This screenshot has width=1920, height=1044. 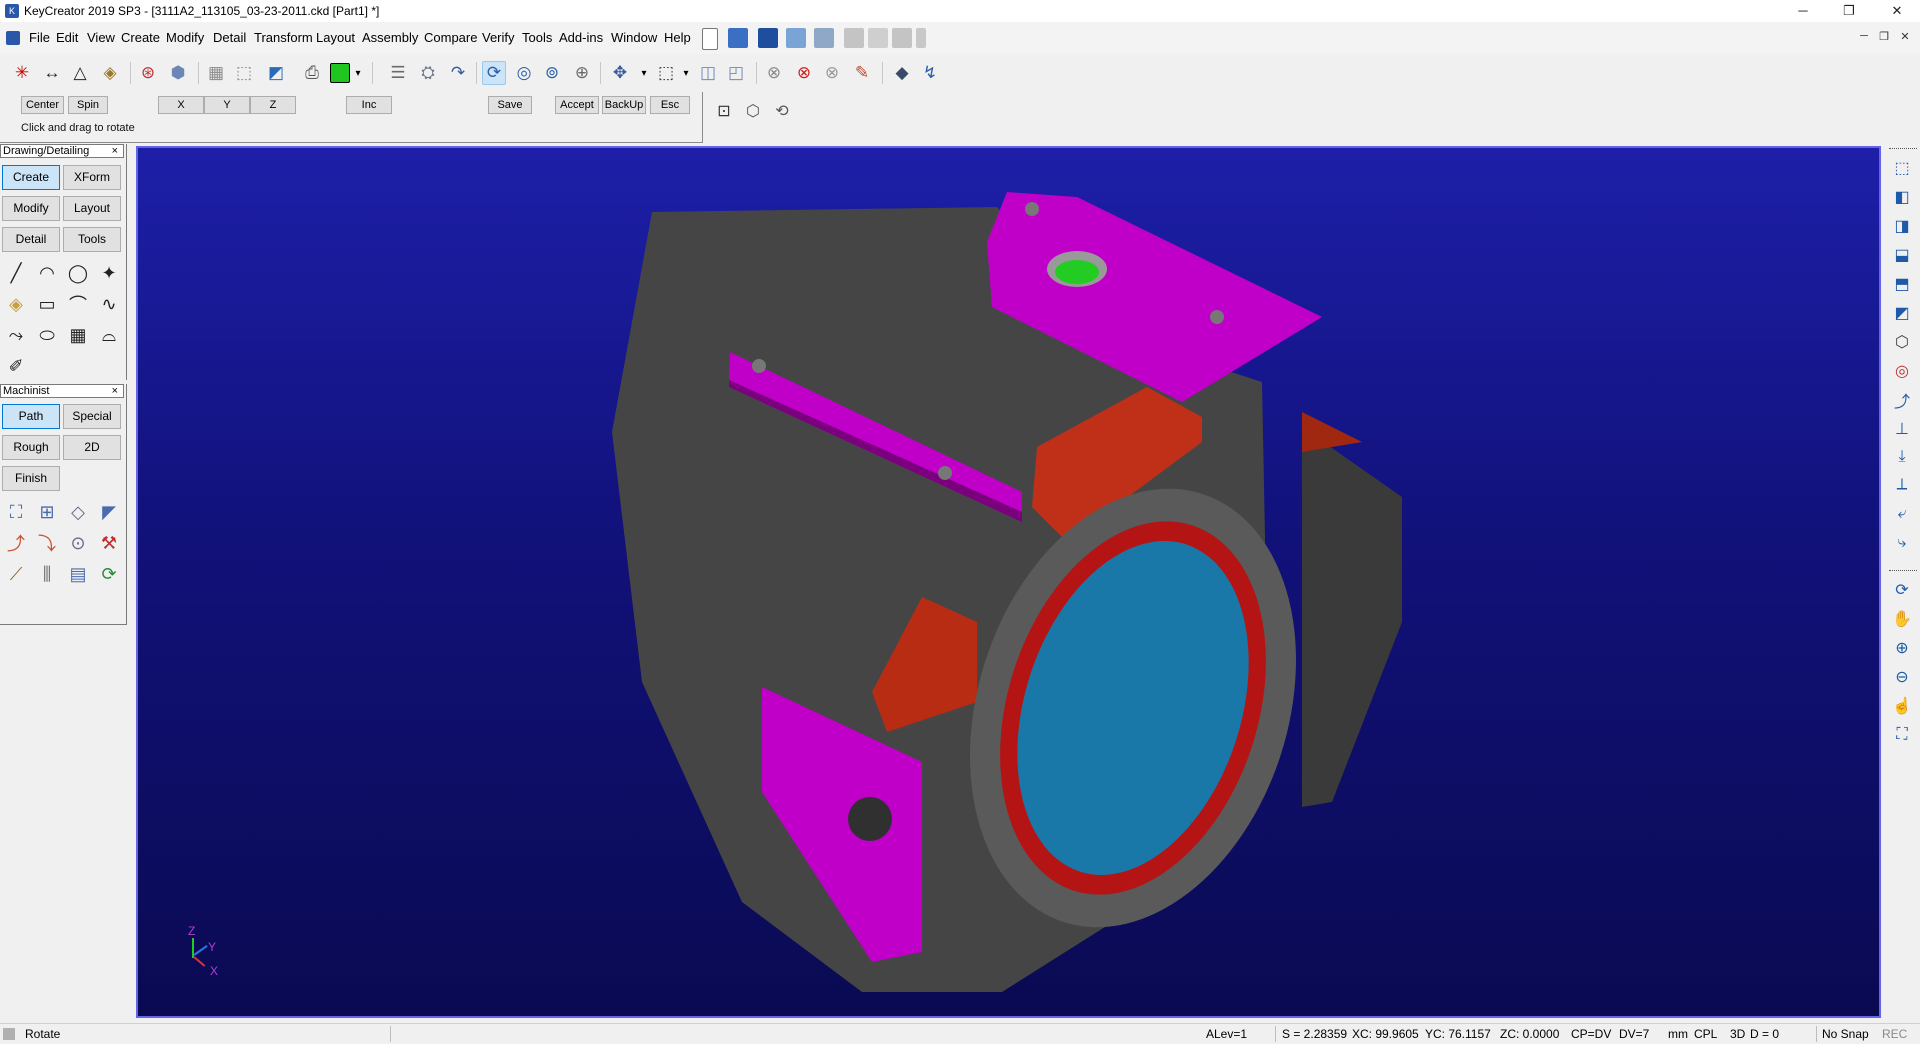 What do you see at coordinates (276, 73) in the screenshot?
I see `color-cube-icon: ◩` at bounding box center [276, 73].